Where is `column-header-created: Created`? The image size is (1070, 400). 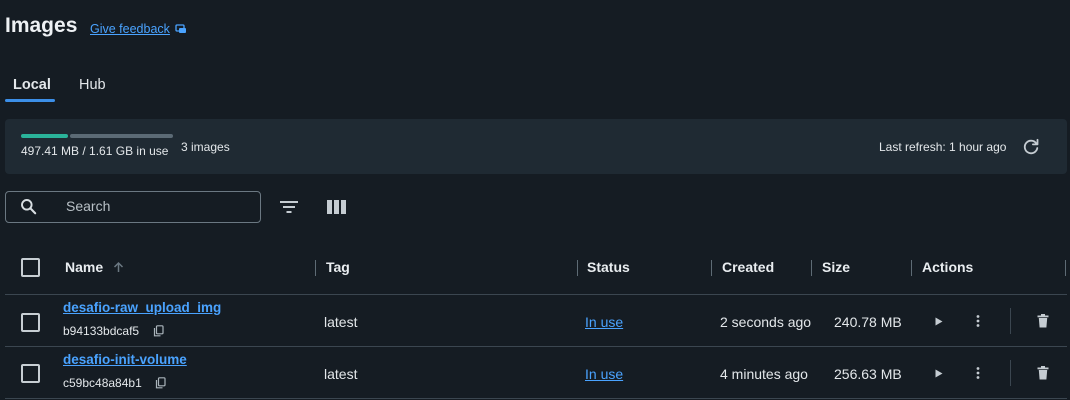 column-header-created: Created is located at coordinates (748, 267).